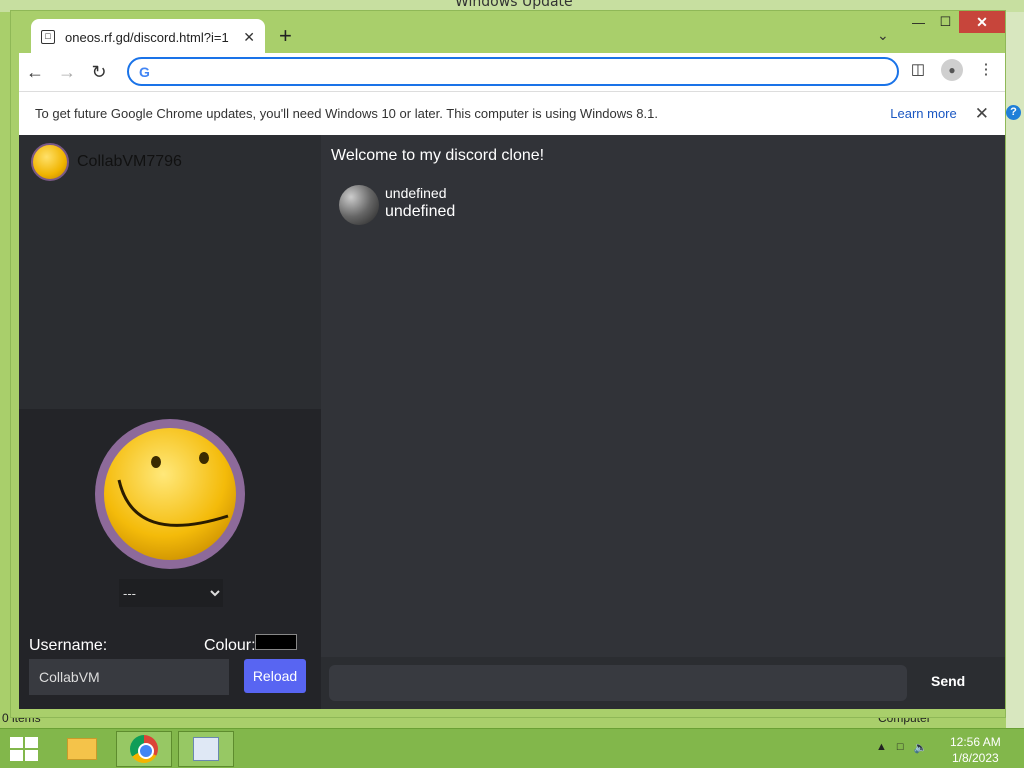 This screenshot has width=1024, height=768. I want to click on profile-avatar-icon: ●, so click(952, 70).